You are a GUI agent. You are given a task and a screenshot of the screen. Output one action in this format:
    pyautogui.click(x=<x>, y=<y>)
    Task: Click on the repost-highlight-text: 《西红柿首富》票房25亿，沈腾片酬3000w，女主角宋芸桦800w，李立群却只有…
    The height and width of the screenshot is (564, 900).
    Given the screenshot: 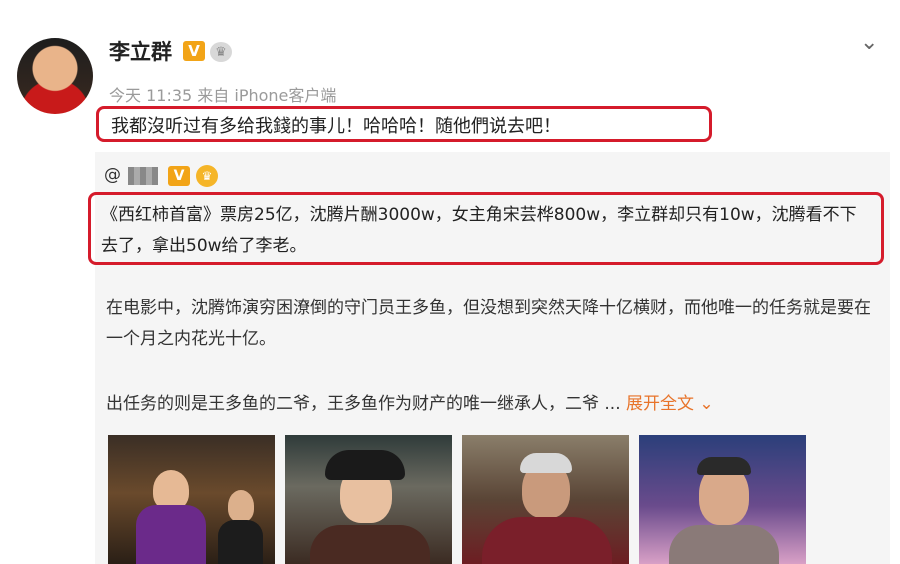 What is the action you would take?
    pyautogui.click(x=486, y=228)
    